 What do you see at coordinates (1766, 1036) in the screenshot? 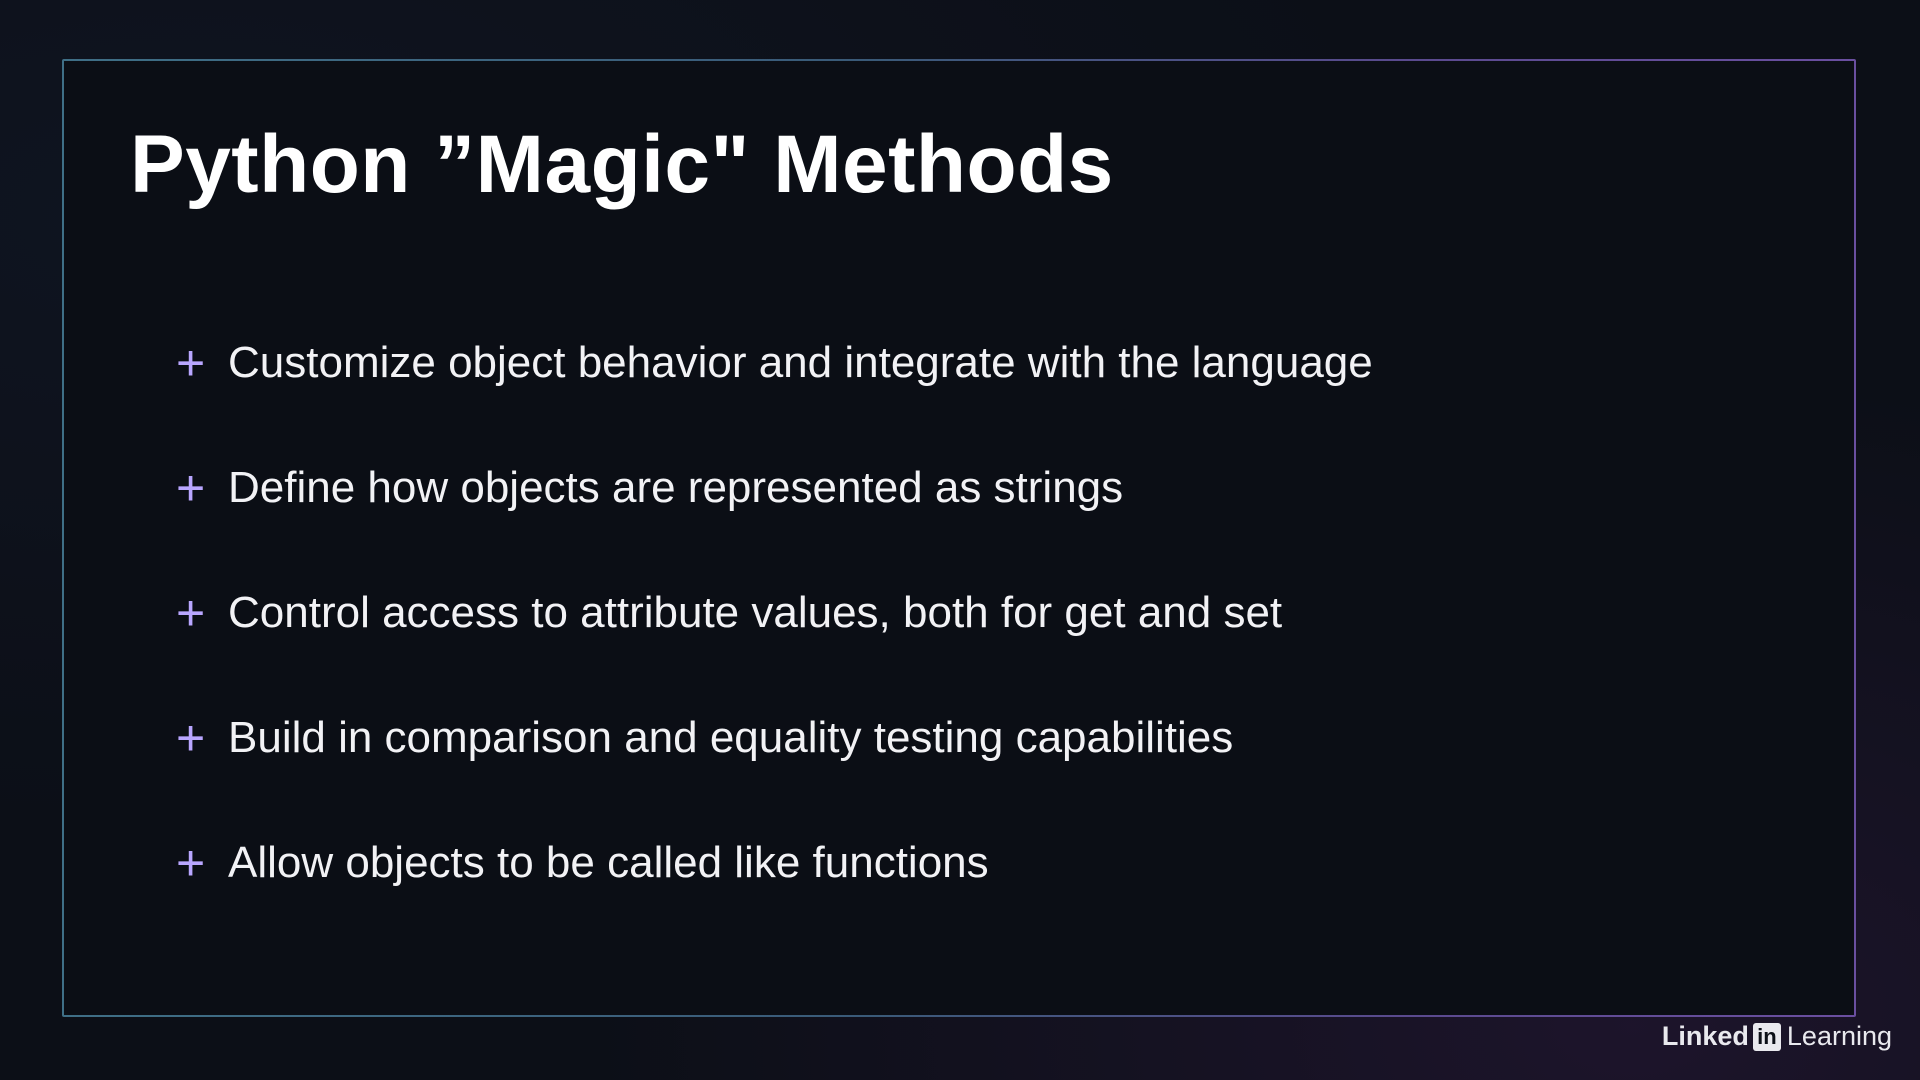
I see `linkedin-in-icon: in` at bounding box center [1766, 1036].